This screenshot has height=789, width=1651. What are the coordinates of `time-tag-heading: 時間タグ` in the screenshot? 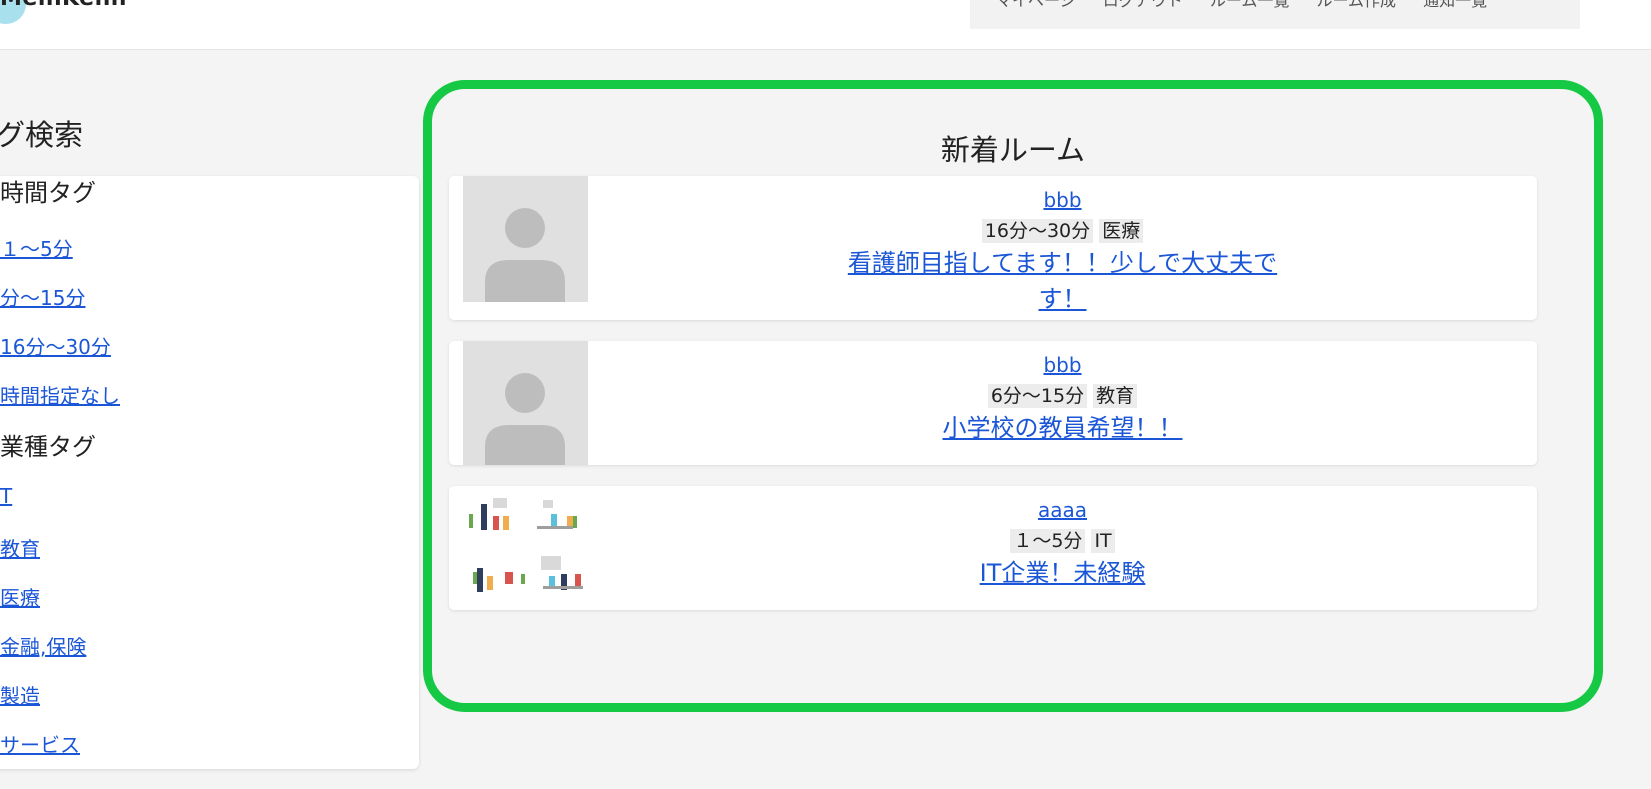 It's located at (48, 193).